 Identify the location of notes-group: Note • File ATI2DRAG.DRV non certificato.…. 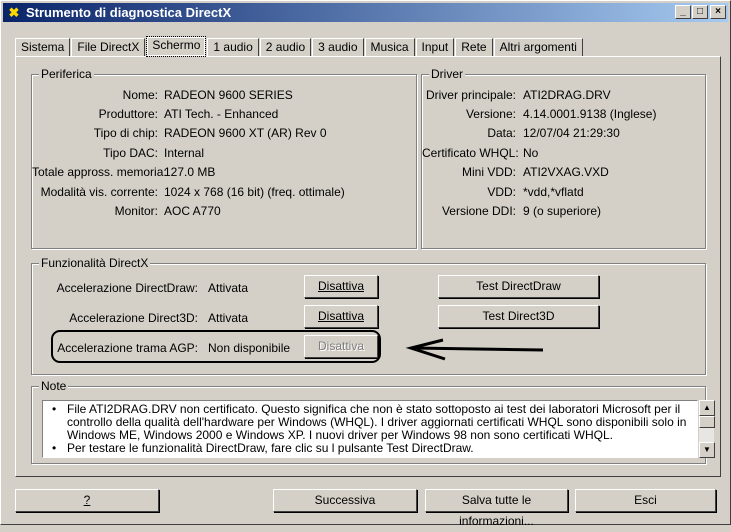
(373, 421).